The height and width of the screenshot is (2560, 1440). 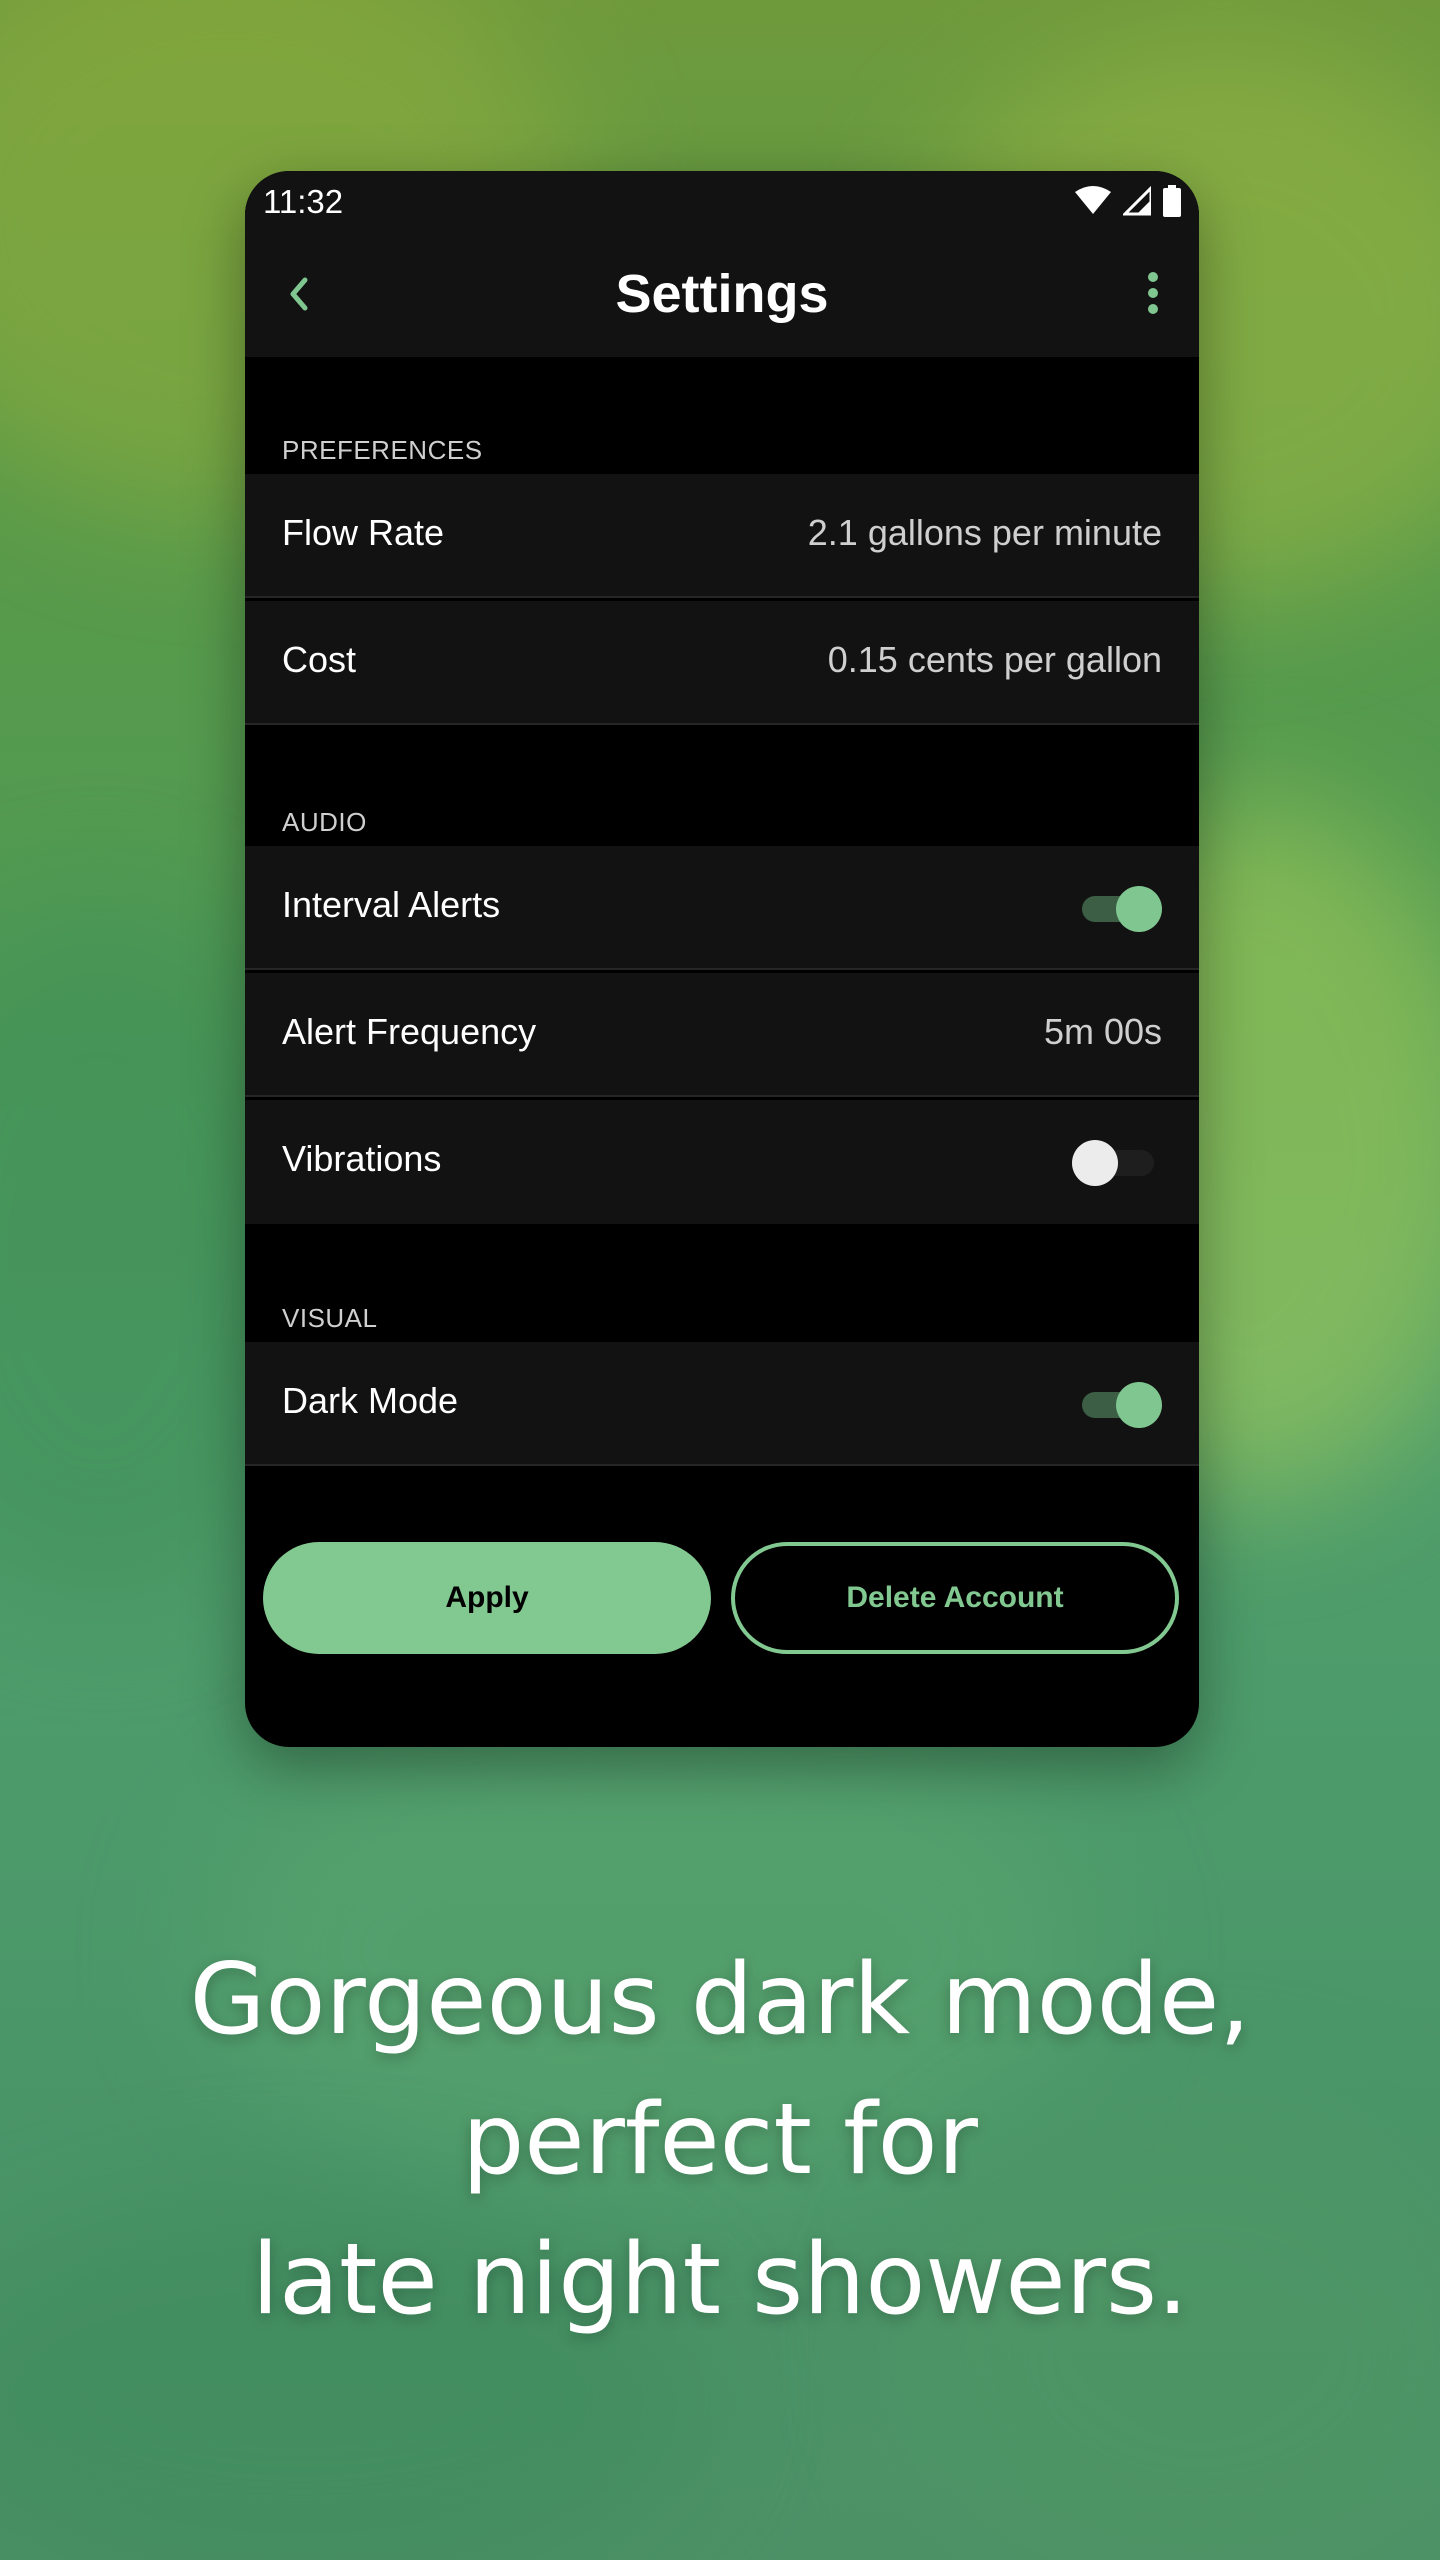 I want to click on status-bar: 11:32, so click(x=722, y=202).